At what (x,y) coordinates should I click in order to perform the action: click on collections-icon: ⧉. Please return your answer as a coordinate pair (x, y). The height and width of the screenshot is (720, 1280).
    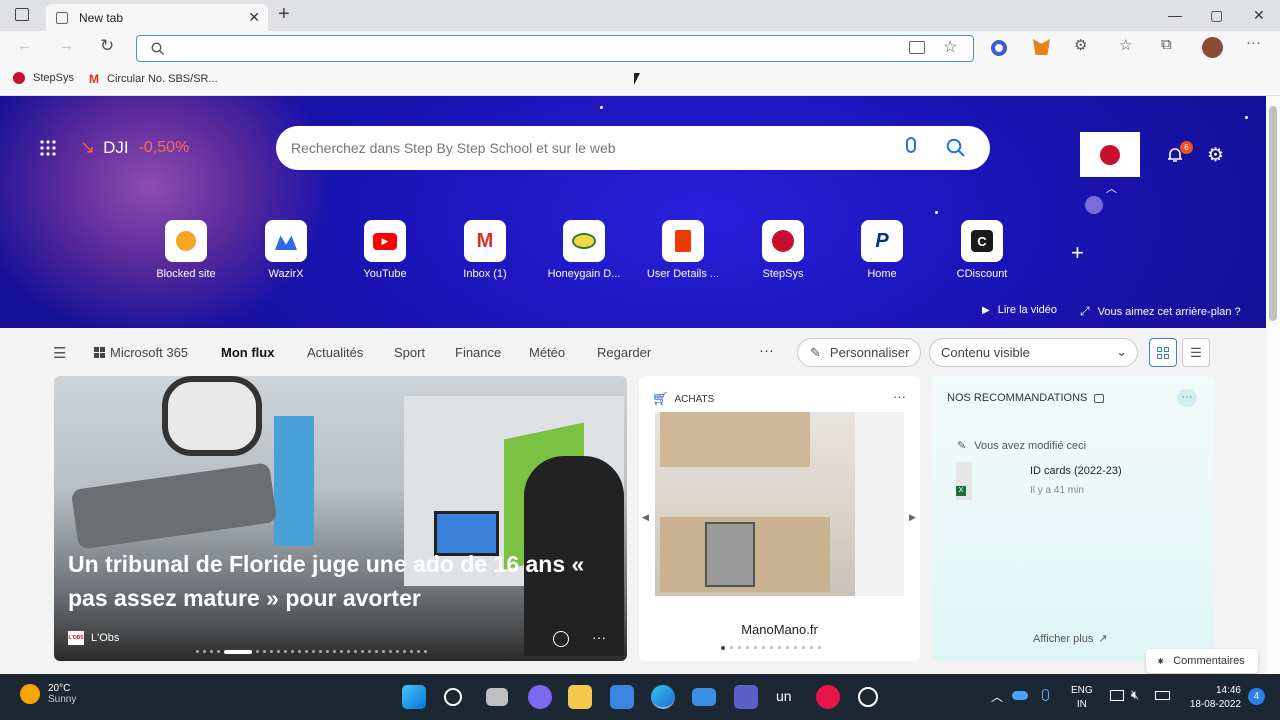
    Looking at the image, I should click on (1166, 44).